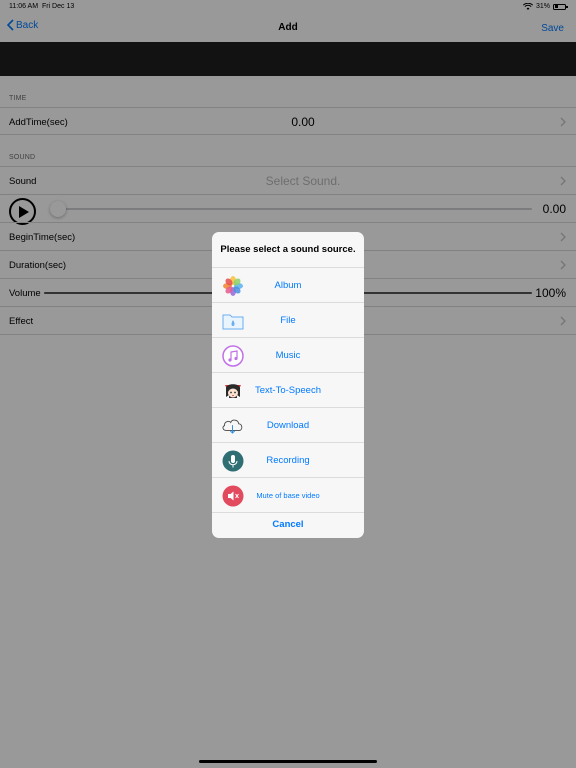 This screenshot has width=576, height=768. I want to click on sheet-item-label: File, so click(288, 320).